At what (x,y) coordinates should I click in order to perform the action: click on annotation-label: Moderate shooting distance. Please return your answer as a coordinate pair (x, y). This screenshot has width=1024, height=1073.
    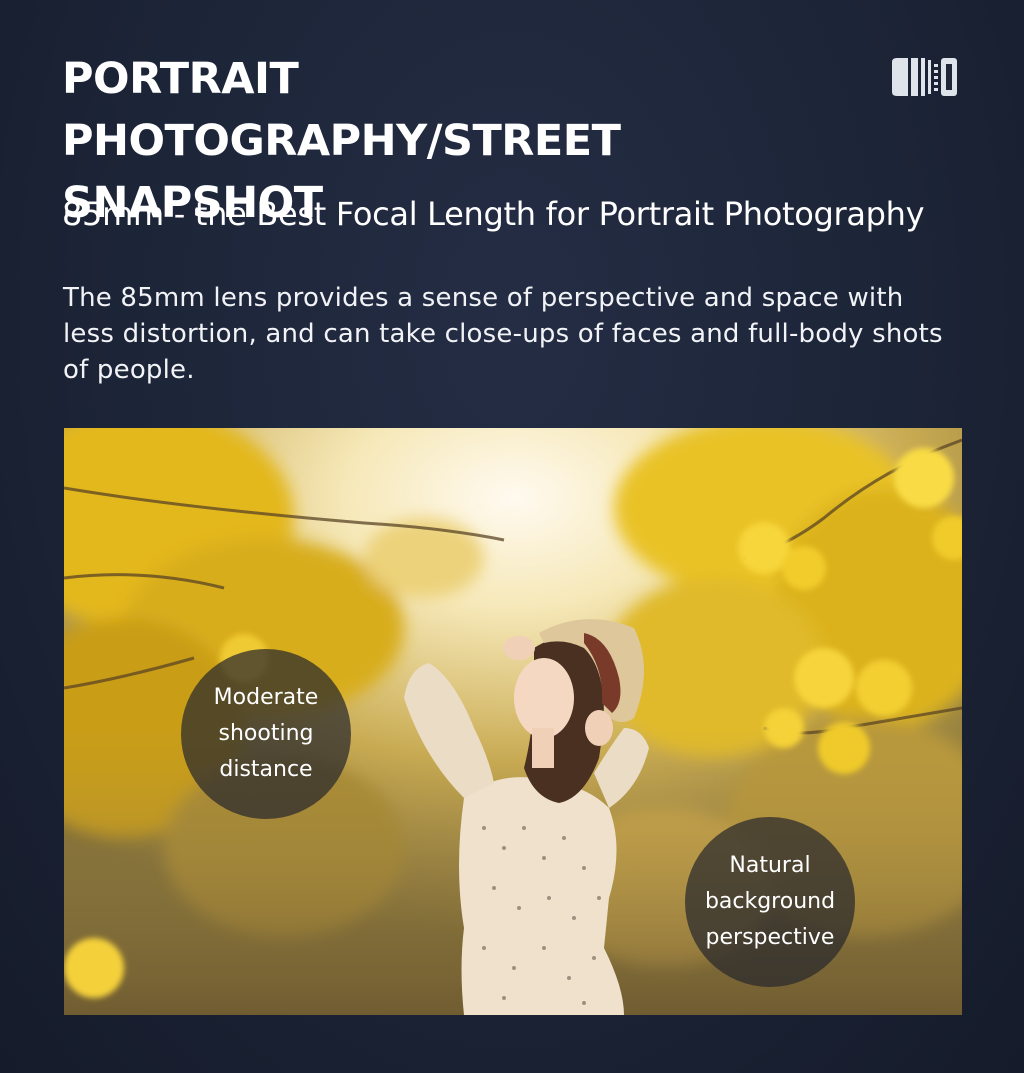
    Looking at the image, I should click on (266, 733).